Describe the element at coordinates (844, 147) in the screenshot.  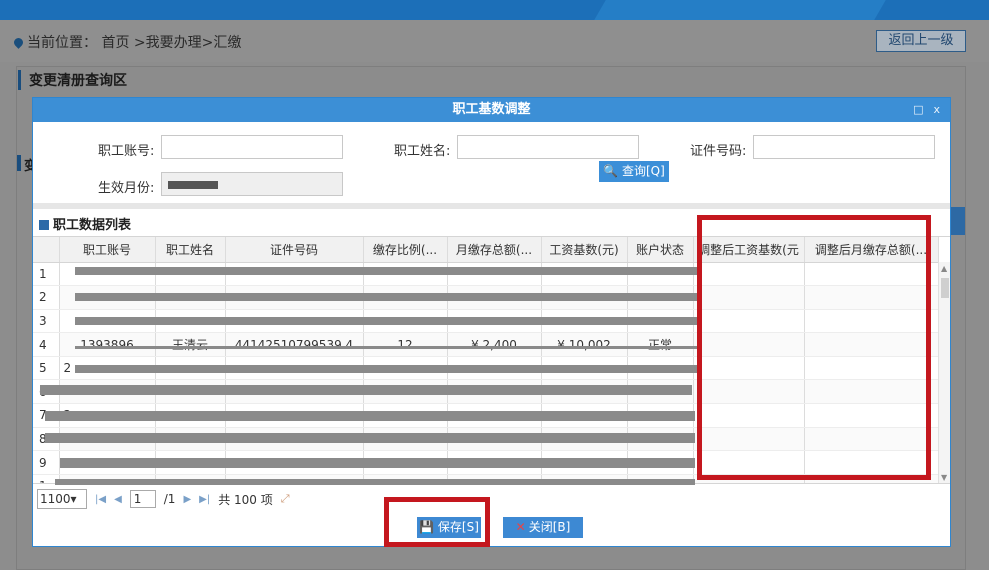
I see `id-input` at that location.